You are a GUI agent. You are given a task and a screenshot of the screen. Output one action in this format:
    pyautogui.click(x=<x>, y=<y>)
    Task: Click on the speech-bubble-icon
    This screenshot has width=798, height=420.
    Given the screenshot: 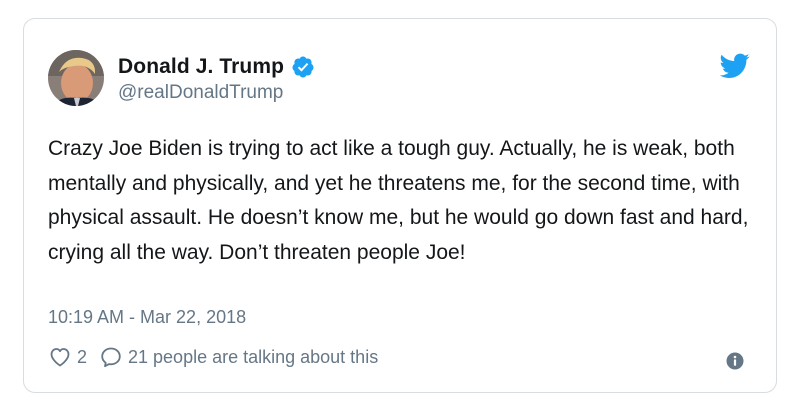 What is the action you would take?
    pyautogui.click(x=111, y=357)
    